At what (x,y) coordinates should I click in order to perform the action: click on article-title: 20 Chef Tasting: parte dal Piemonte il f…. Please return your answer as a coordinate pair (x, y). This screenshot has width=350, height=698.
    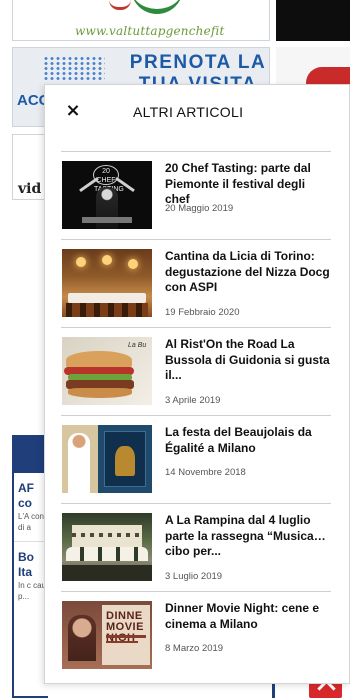
    Looking at the image, I should click on (249, 184).